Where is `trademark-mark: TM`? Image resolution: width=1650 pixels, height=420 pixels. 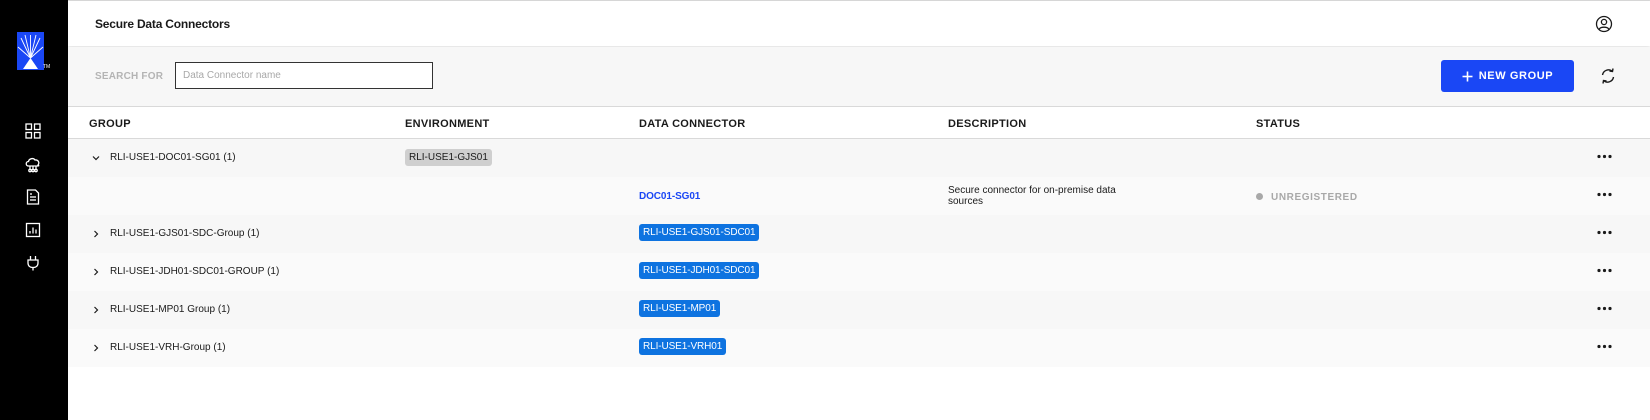
trademark-mark: TM is located at coordinates (47, 67).